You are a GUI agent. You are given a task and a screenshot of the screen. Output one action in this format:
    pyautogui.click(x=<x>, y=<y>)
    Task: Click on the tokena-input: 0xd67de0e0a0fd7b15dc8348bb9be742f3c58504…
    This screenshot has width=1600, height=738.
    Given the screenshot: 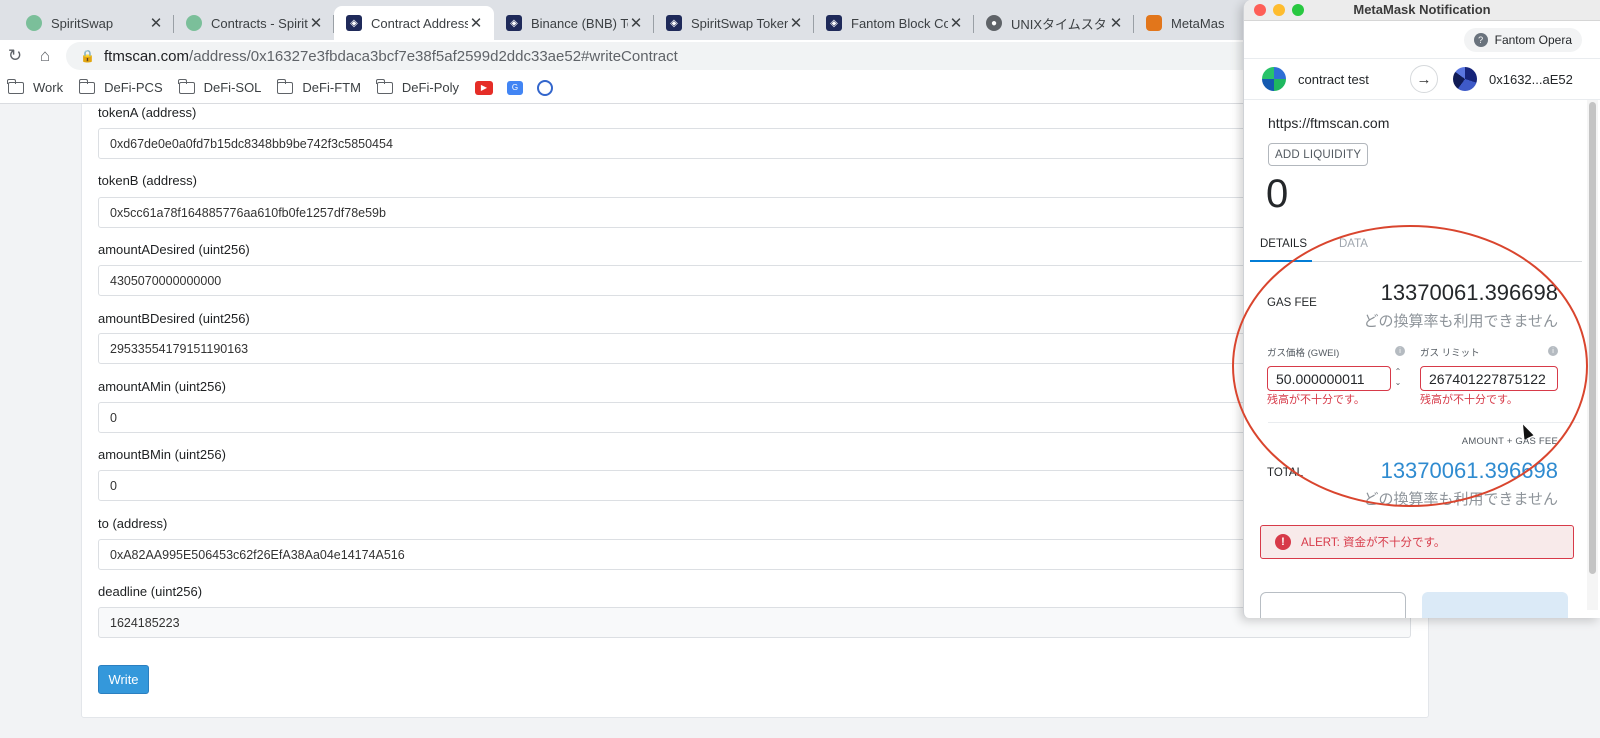 What is the action you would take?
    pyautogui.click(x=754, y=143)
    